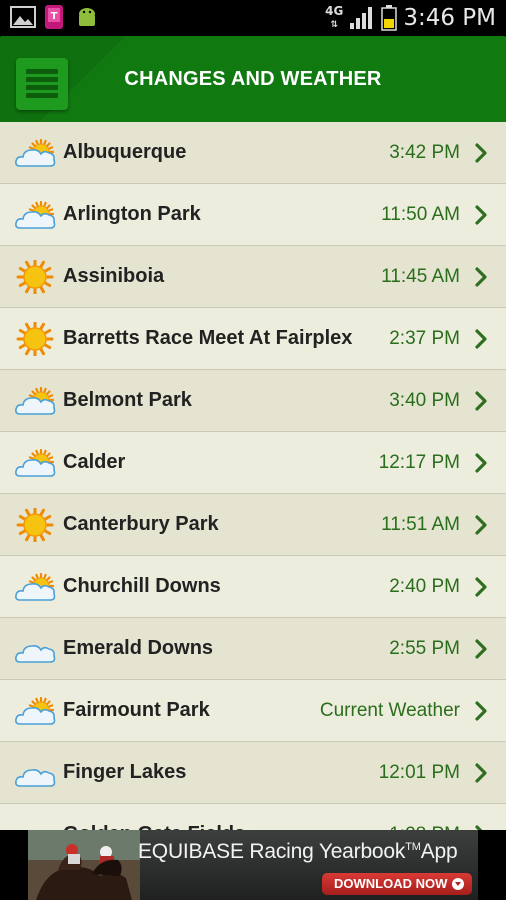 This screenshot has width=506, height=900. What do you see at coordinates (253, 711) in the screenshot?
I see `track-row: Fairmount Park Current Weather` at bounding box center [253, 711].